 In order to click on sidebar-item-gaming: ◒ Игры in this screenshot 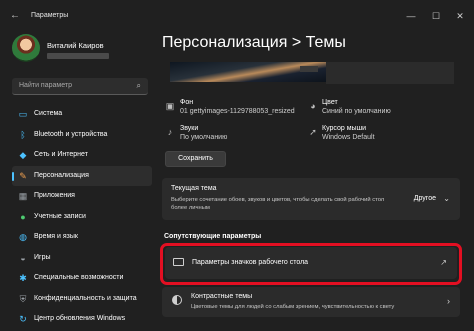, I will do `click(82, 258)`.